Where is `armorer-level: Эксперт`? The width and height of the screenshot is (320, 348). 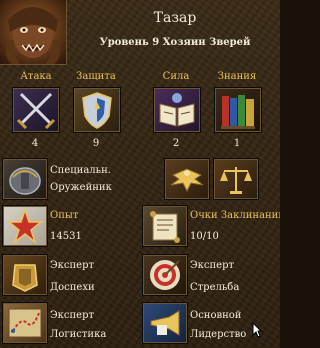
armorer-level: Эксперт is located at coordinates (72, 265).